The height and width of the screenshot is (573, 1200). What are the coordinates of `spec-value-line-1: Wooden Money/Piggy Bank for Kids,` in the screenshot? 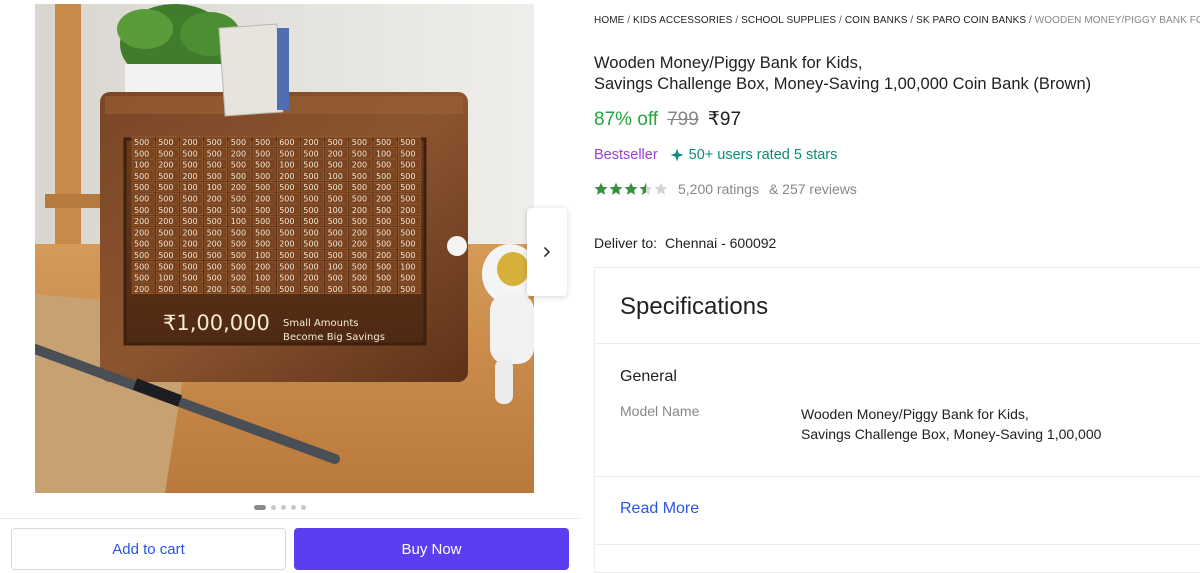 It's located at (915, 414).